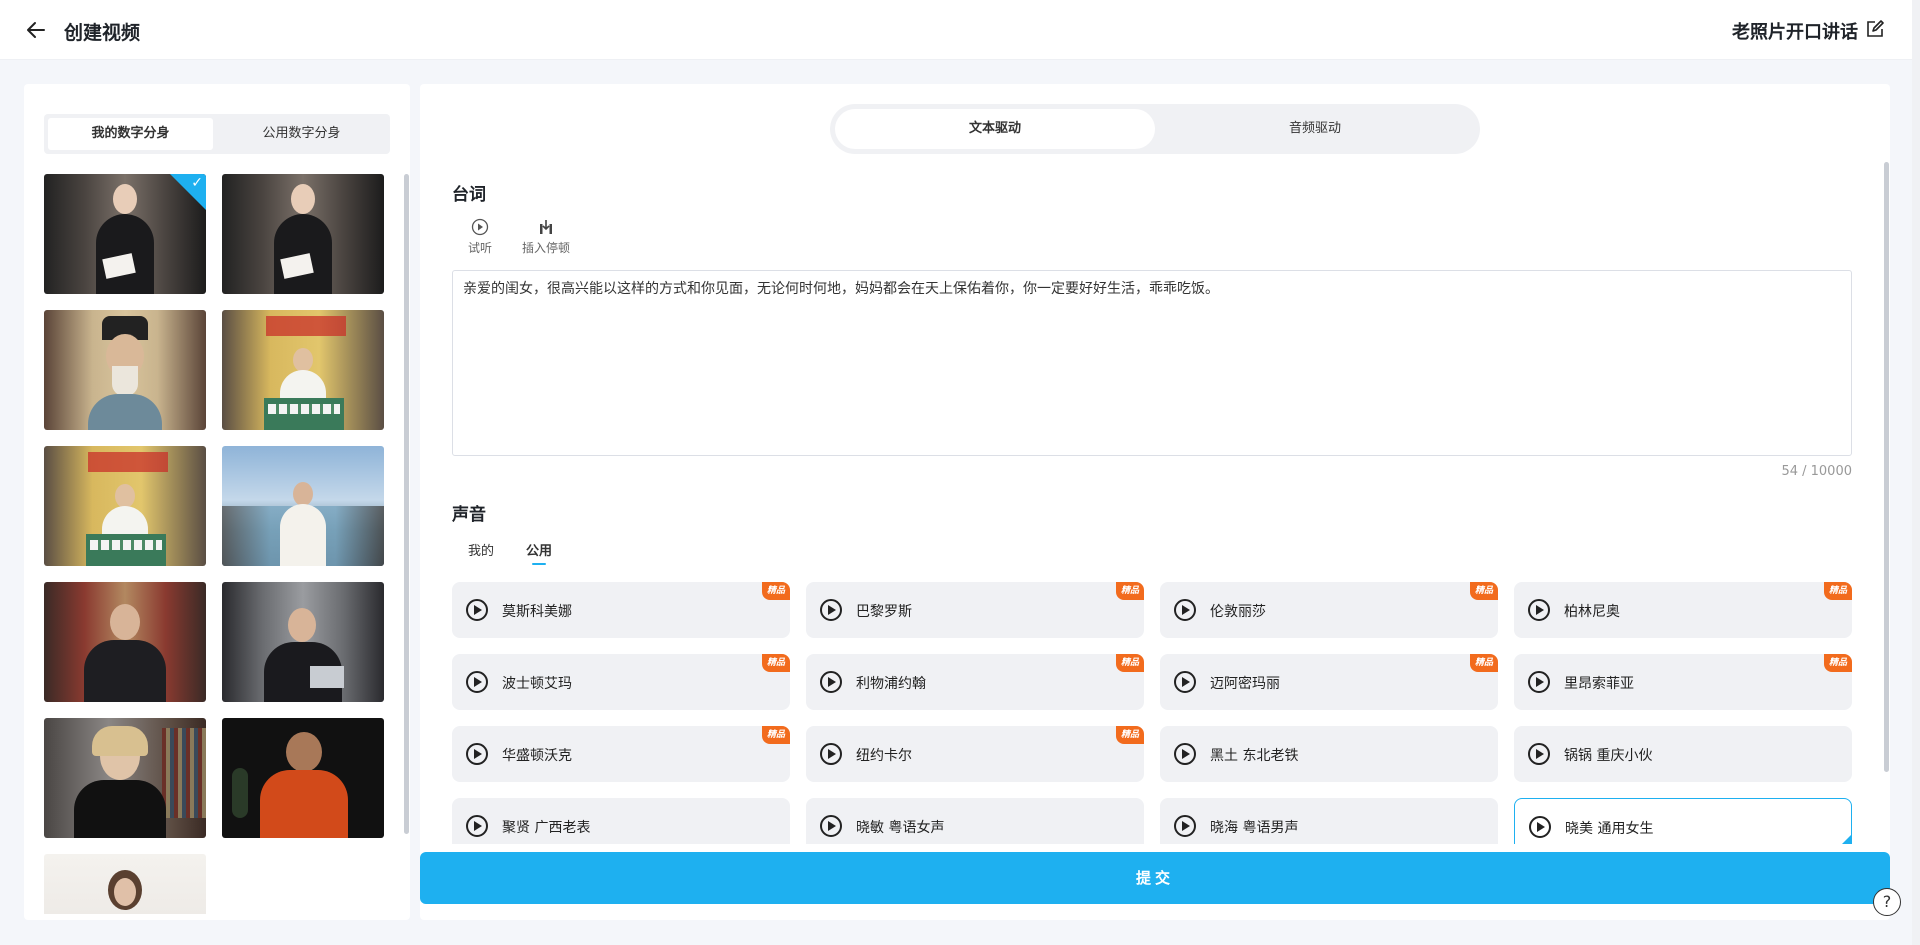 The width and height of the screenshot is (1920, 945). Describe the element at coordinates (1683, 754) in the screenshot. I see `voice-card: 锅锅 重庆小伙` at that location.